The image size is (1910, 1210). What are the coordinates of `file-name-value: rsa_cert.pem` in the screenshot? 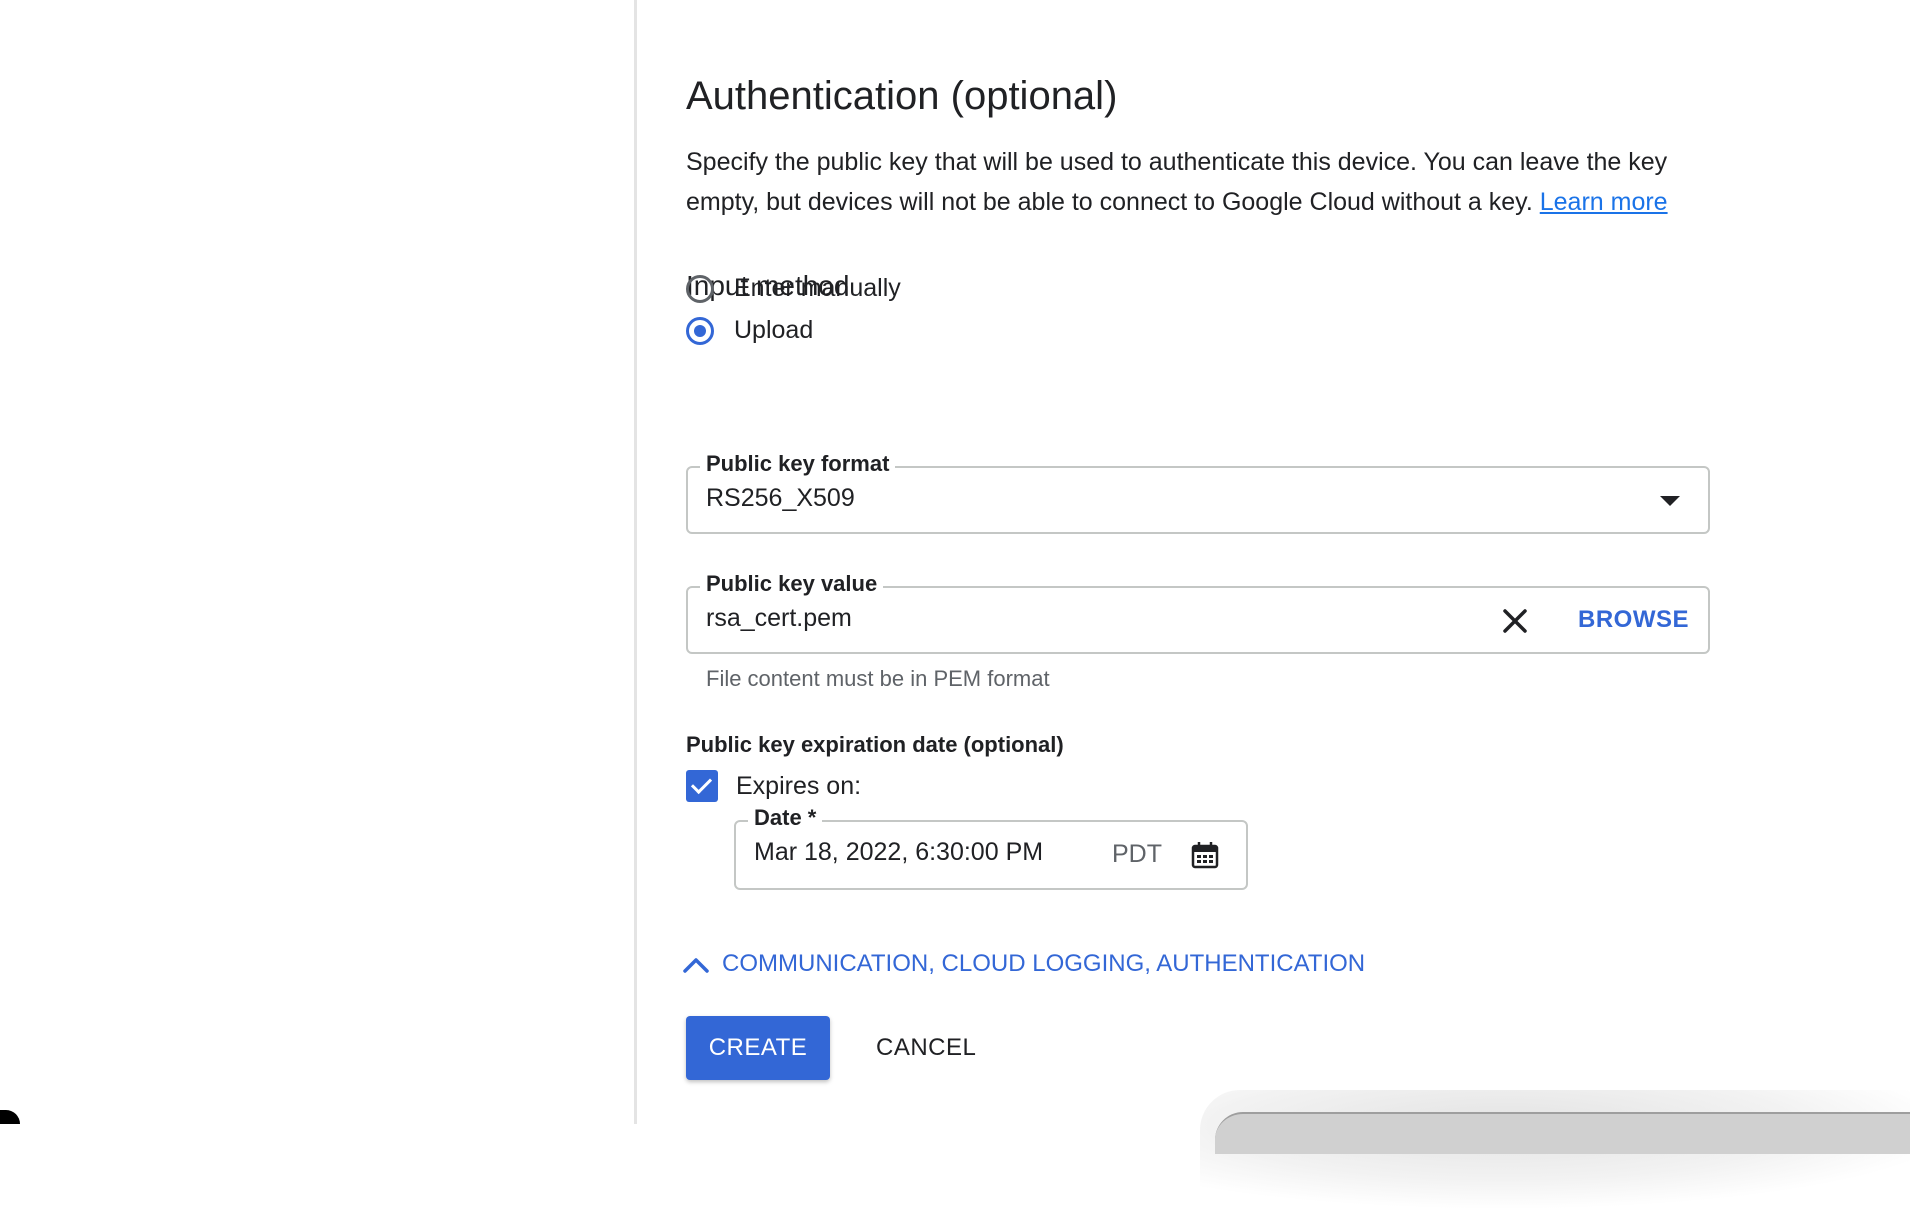 It's located at (779, 618).